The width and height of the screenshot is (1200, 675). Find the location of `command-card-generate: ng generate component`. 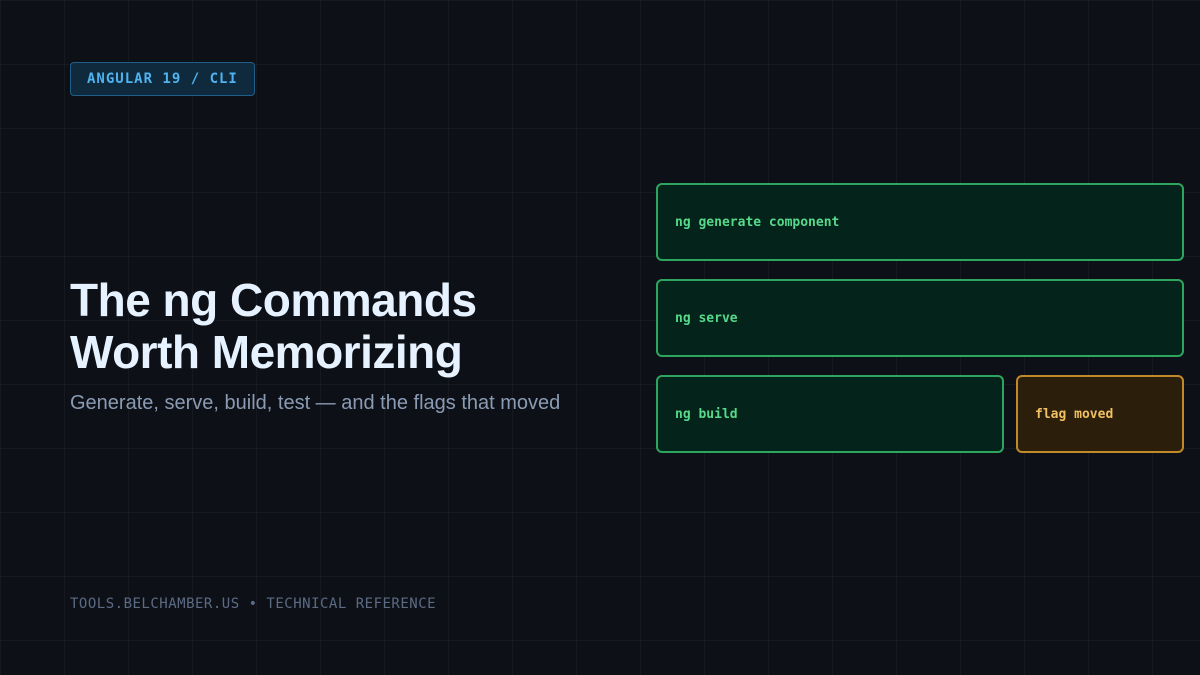

command-card-generate: ng generate component is located at coordinates (920, 222).